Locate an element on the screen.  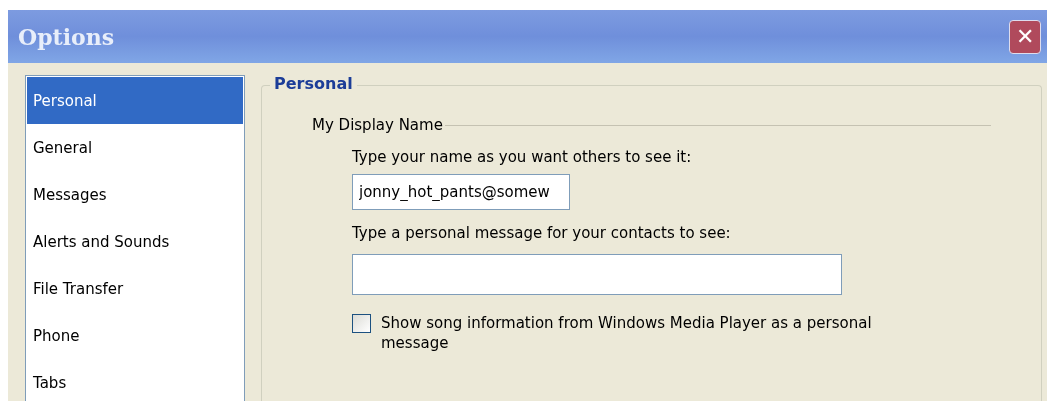
window-title: Options is located at coordinates (66, 36).